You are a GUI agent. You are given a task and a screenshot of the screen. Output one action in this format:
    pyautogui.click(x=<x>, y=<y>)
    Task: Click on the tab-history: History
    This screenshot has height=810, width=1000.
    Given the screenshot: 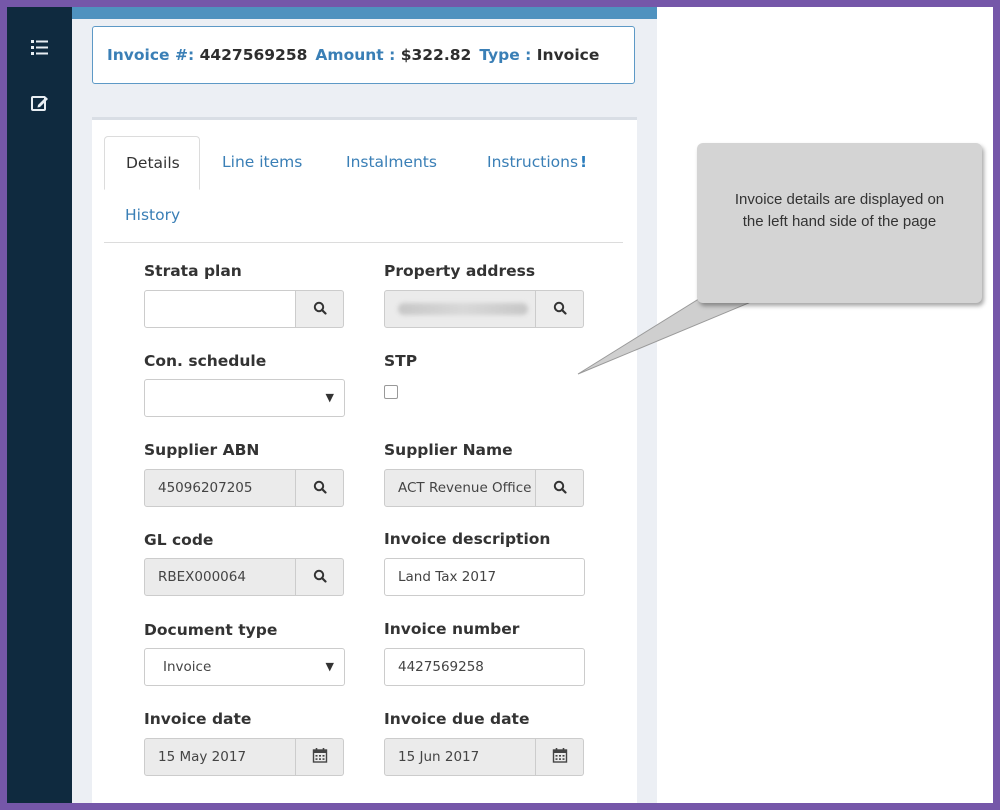 What is the action you would take?
    pyautogui.click(x=152, y=215)
    